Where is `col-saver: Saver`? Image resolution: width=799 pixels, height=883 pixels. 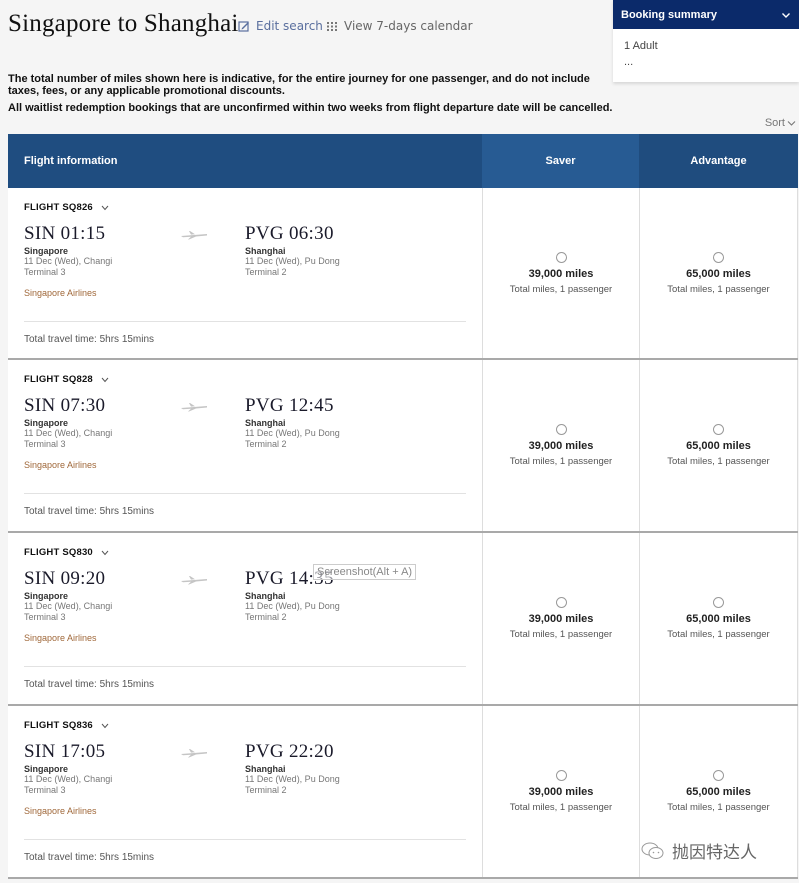 col-saver: Saver is located at coordinates (560, 161).